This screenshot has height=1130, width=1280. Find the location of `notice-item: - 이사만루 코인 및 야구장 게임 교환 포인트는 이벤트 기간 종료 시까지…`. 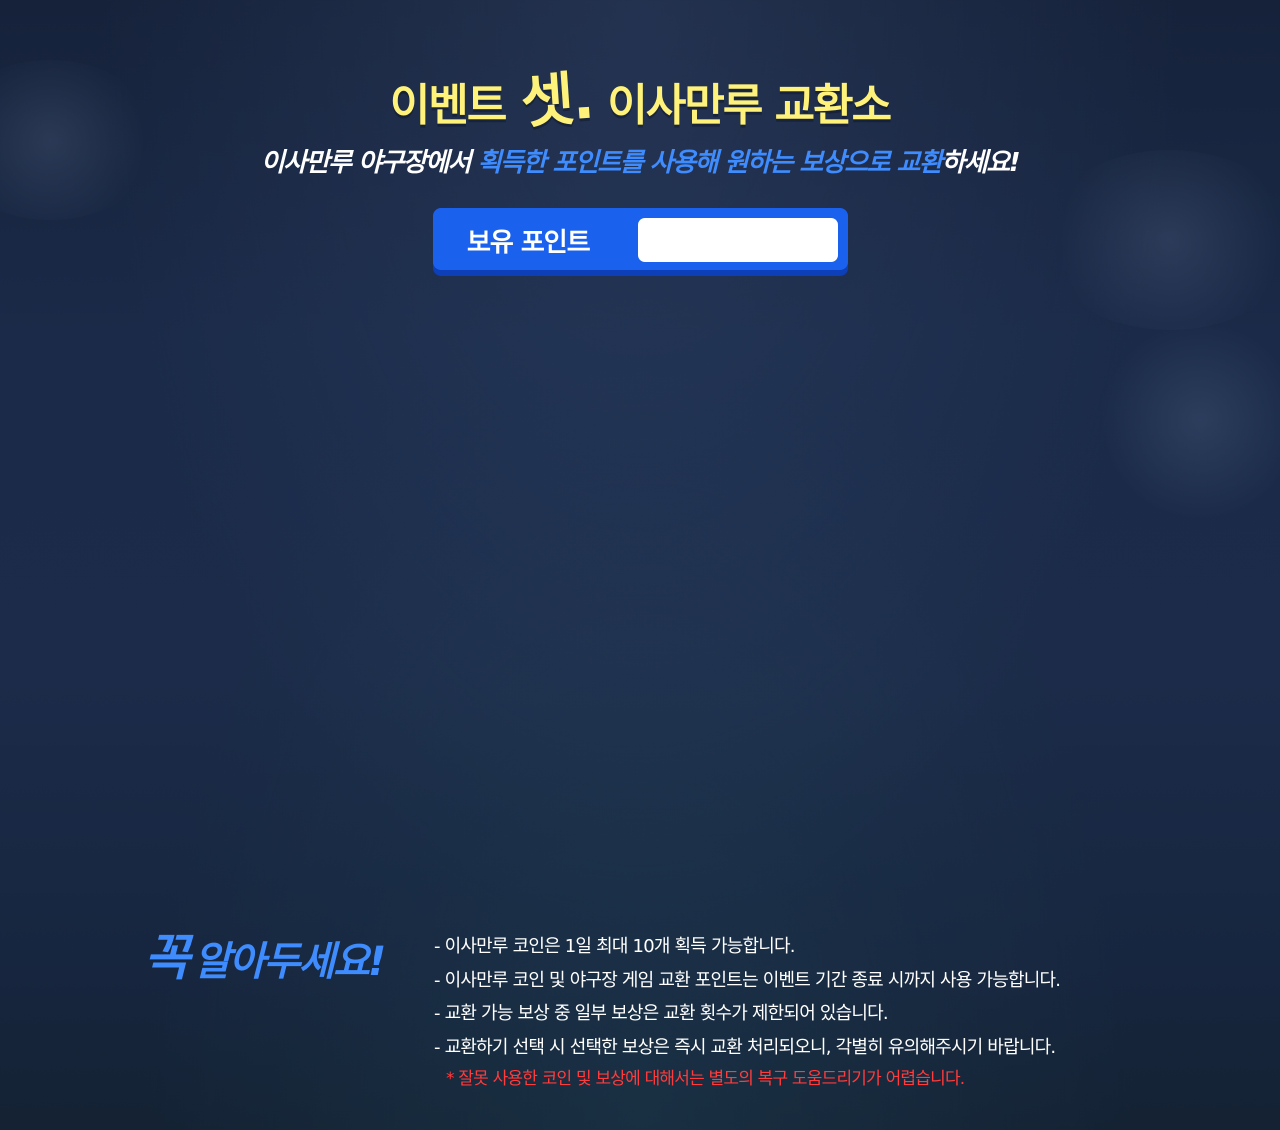

notice-item: - 이사만루 코인 및 야구장 게임 교환 포인트는 이벤트 기간 종료 시까지… is located at coordinates (747, 980).